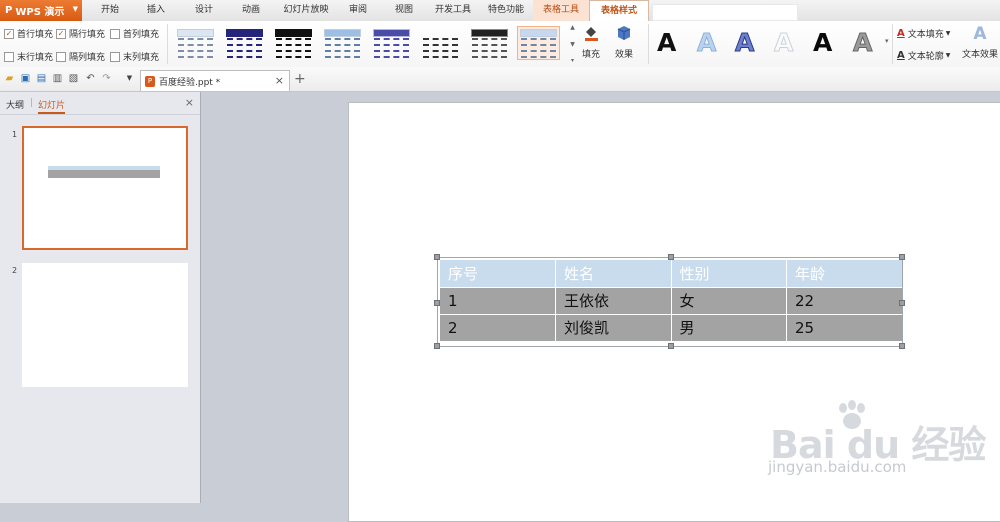 The width and height of the screenshot is (1000, 522). What do you see at coordinates (561, 10) in the screenshot?
I see `tab-table-tools: 表格工具` at bounding box center [561, 10].